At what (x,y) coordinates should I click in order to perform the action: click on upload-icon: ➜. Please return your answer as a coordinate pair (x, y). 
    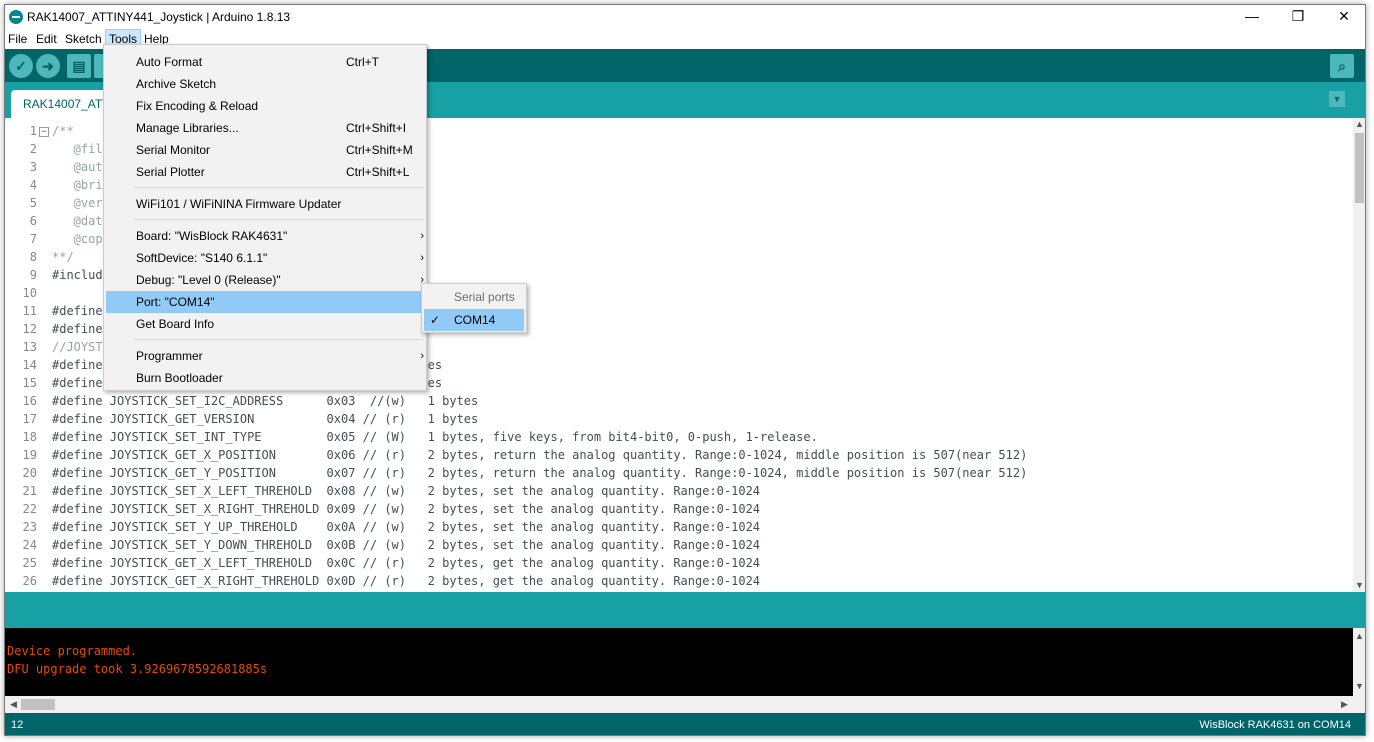
    Looking at the image, I should click on (48, 66).